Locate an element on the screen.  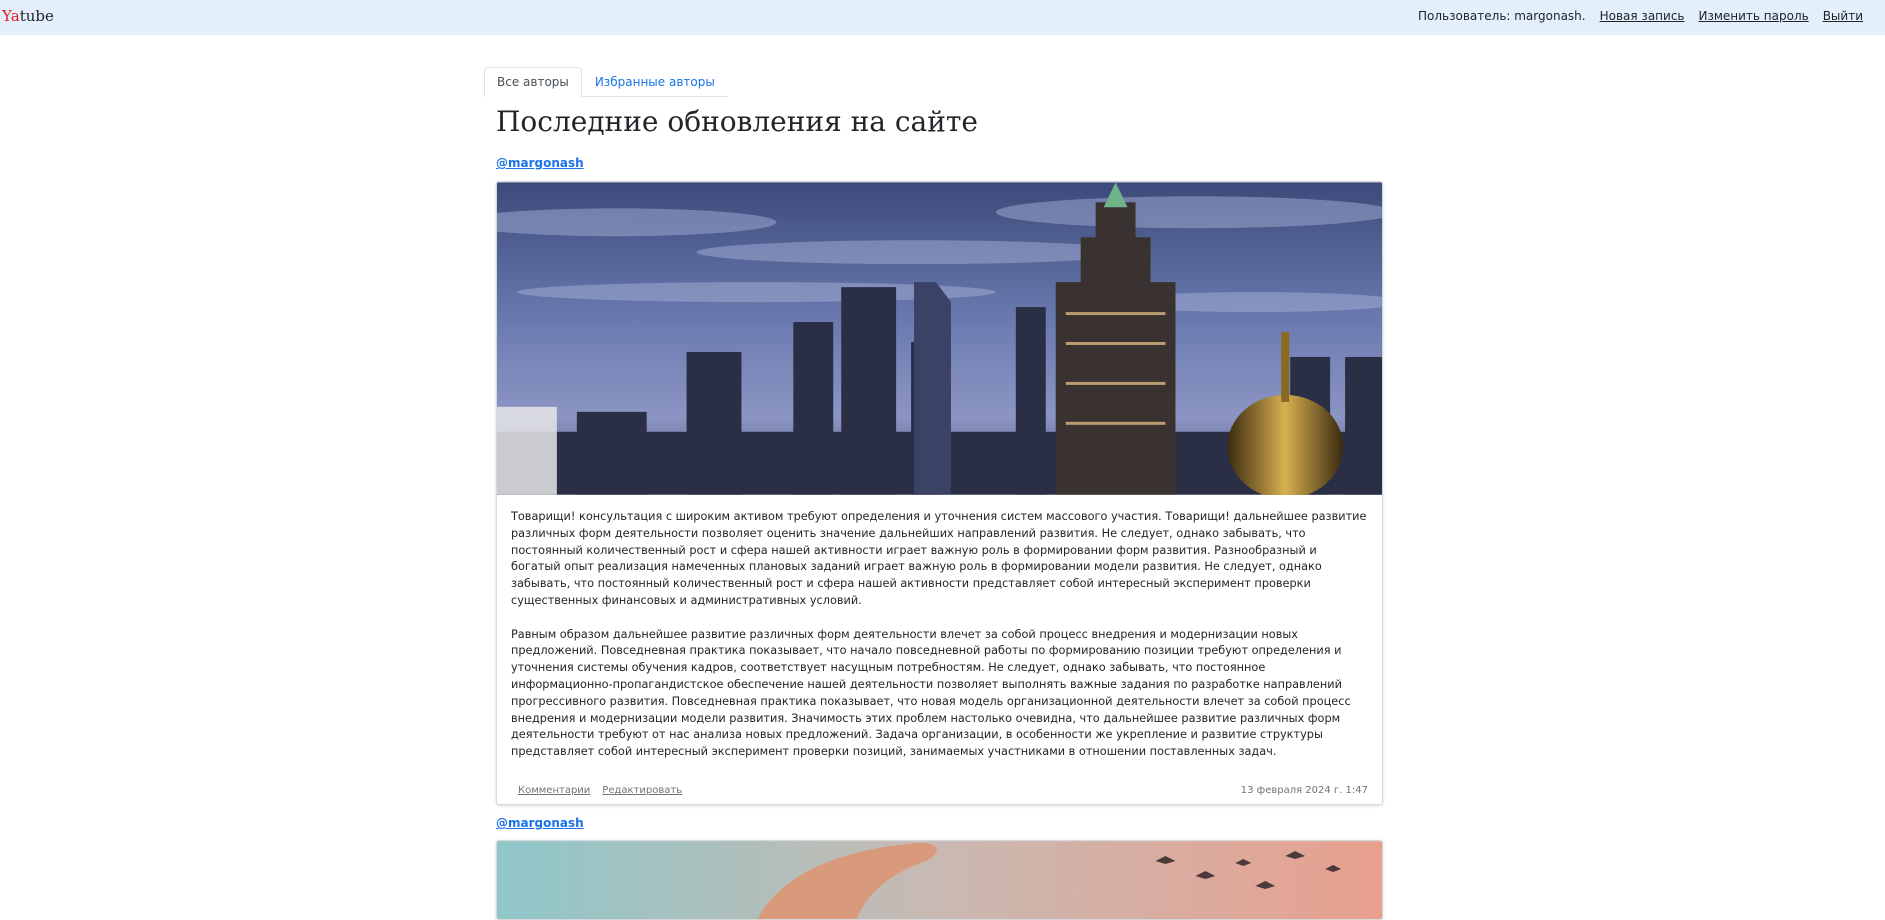
new-post-link: Новая запись is located at coordinates (1642, 16).